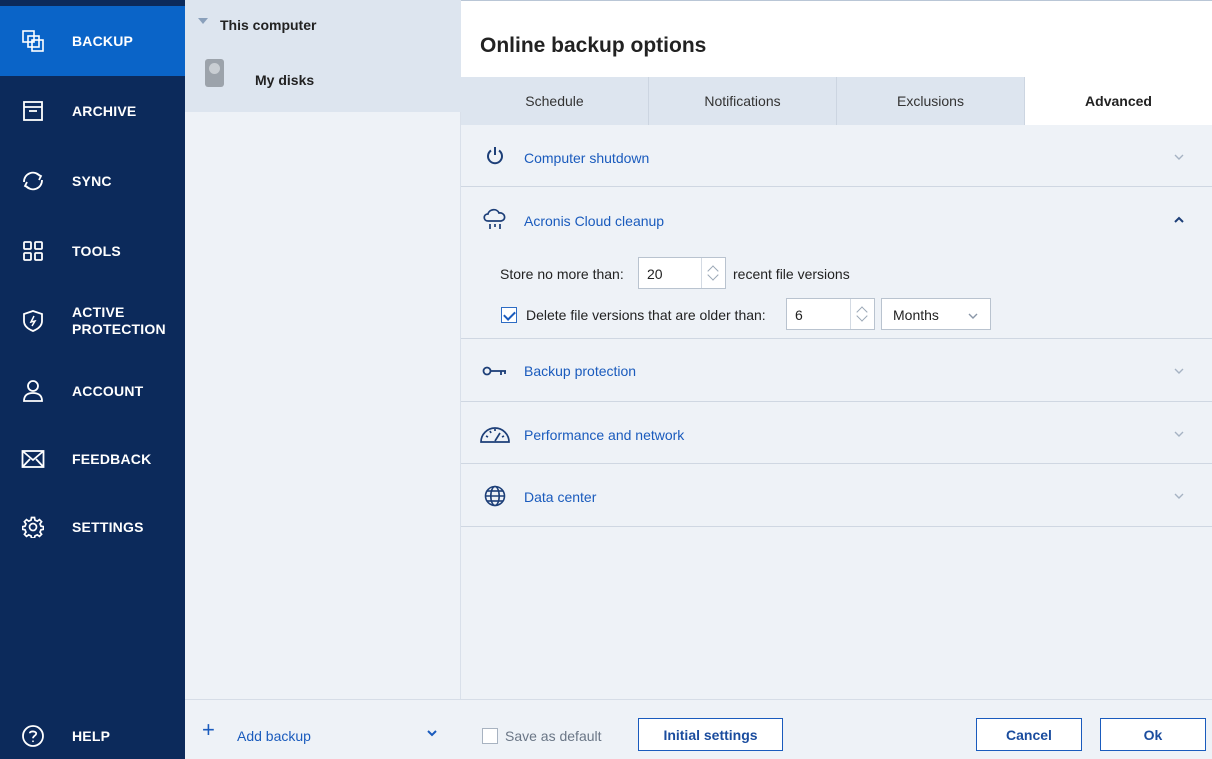 The width and height of the screenshot is (1212, 759). Describe the element at coordinates (495, 219) in the screenshot. I see `cloud-icon` at that location.